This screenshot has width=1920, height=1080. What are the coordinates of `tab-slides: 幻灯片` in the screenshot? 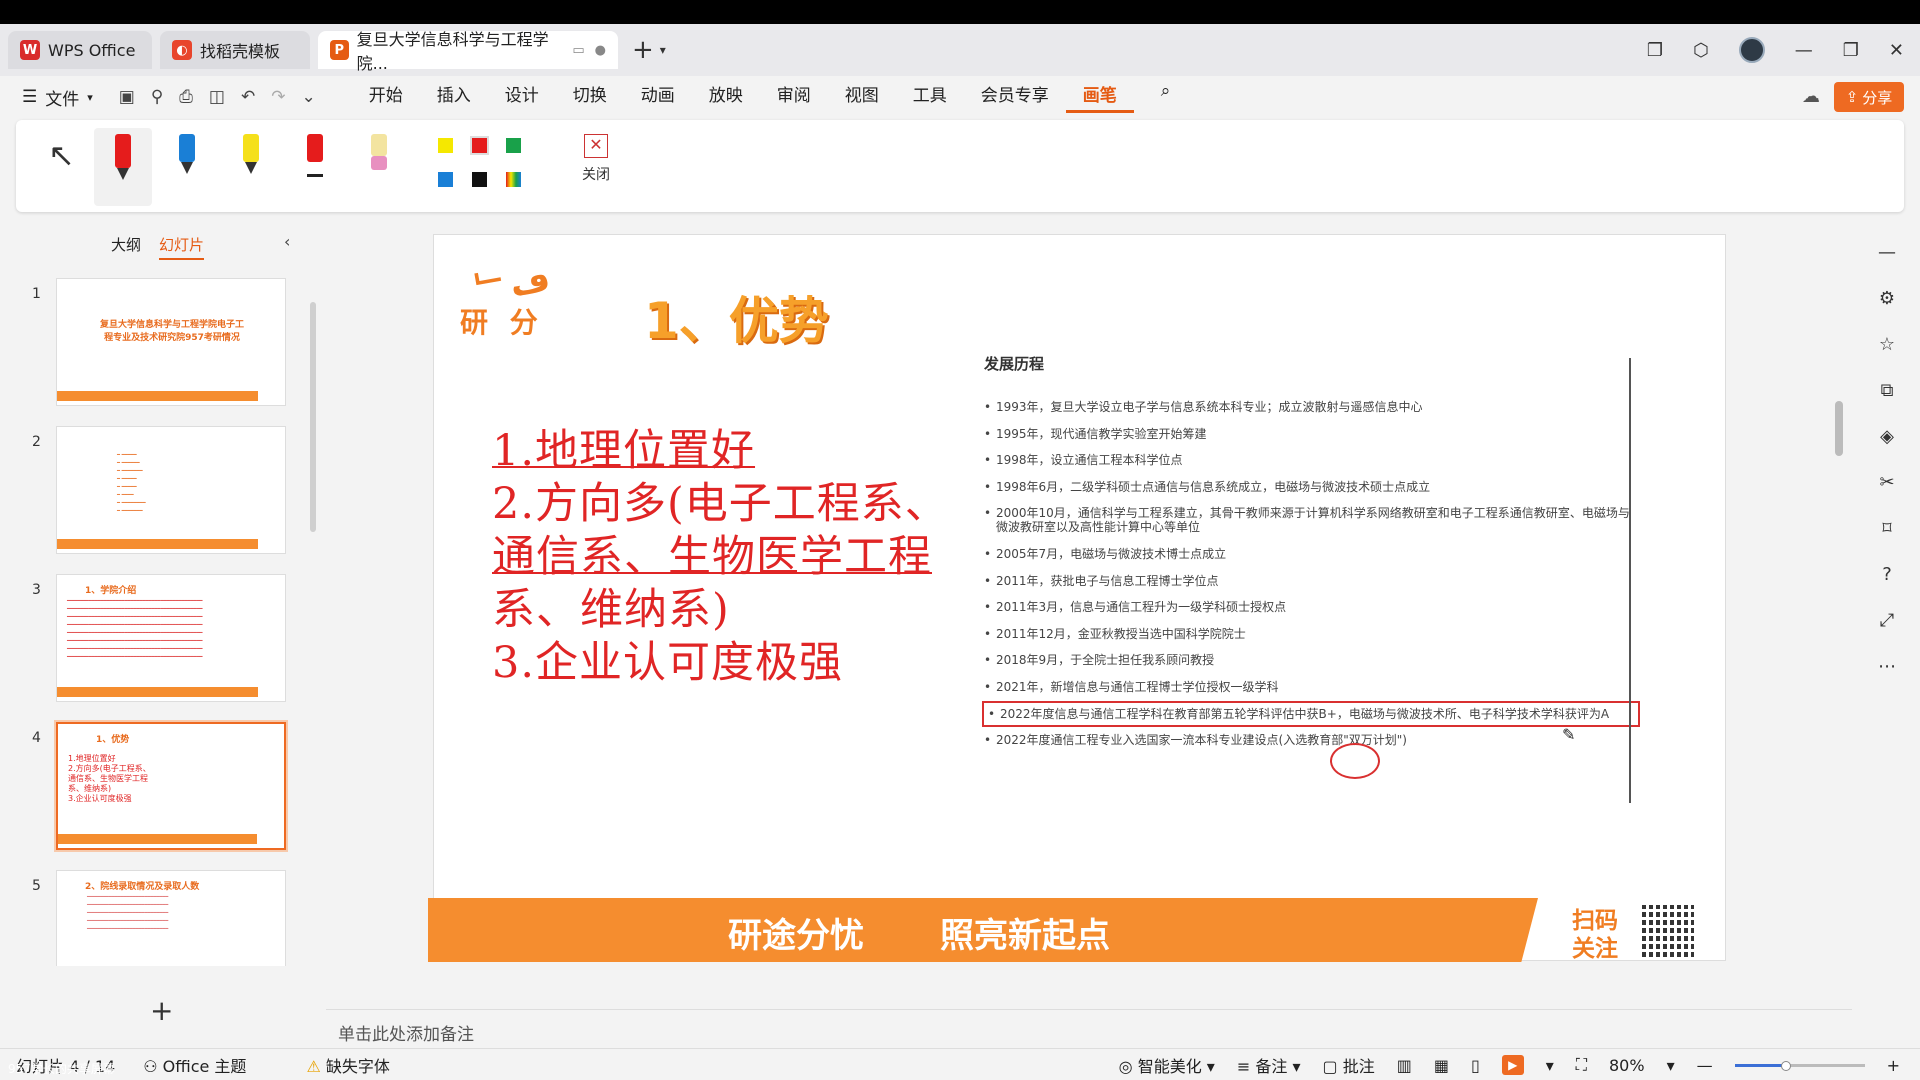 It's located at (182, 247).